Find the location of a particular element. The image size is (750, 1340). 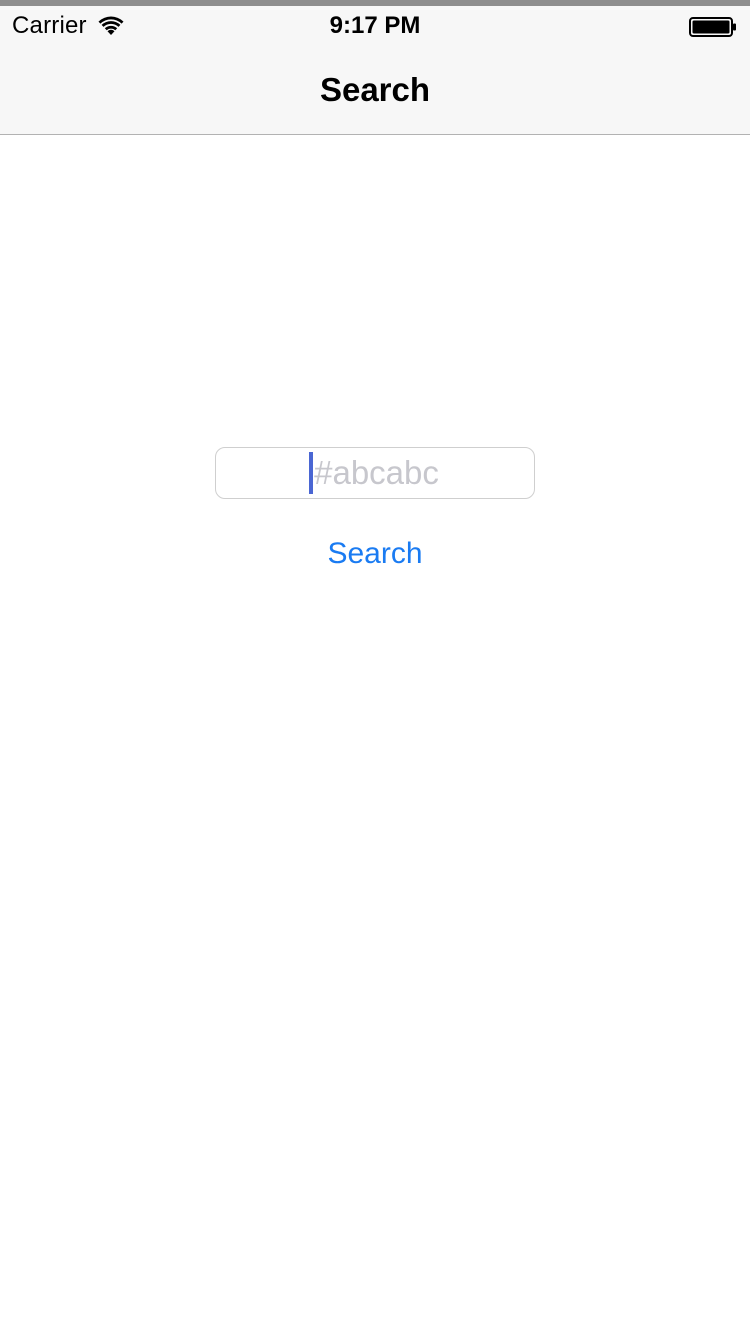

search-input-placeholder: #abcabc is located at coordinates (376, 472).